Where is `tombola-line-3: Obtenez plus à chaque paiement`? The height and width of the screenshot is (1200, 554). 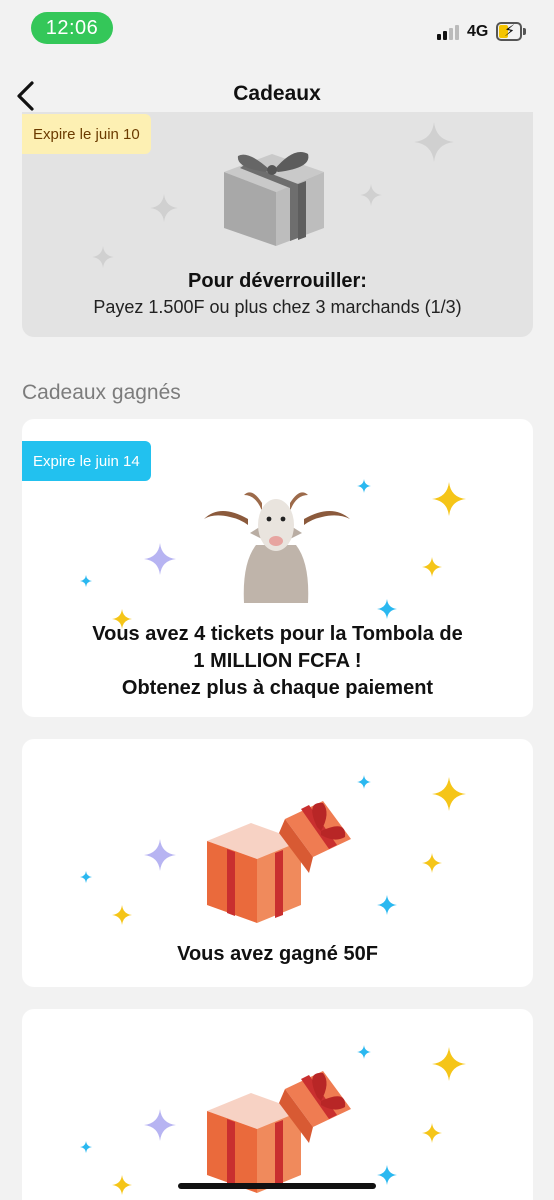 tombola-line-3: Obtenez plus à chaque paiement is located at coordinates (277, 688).